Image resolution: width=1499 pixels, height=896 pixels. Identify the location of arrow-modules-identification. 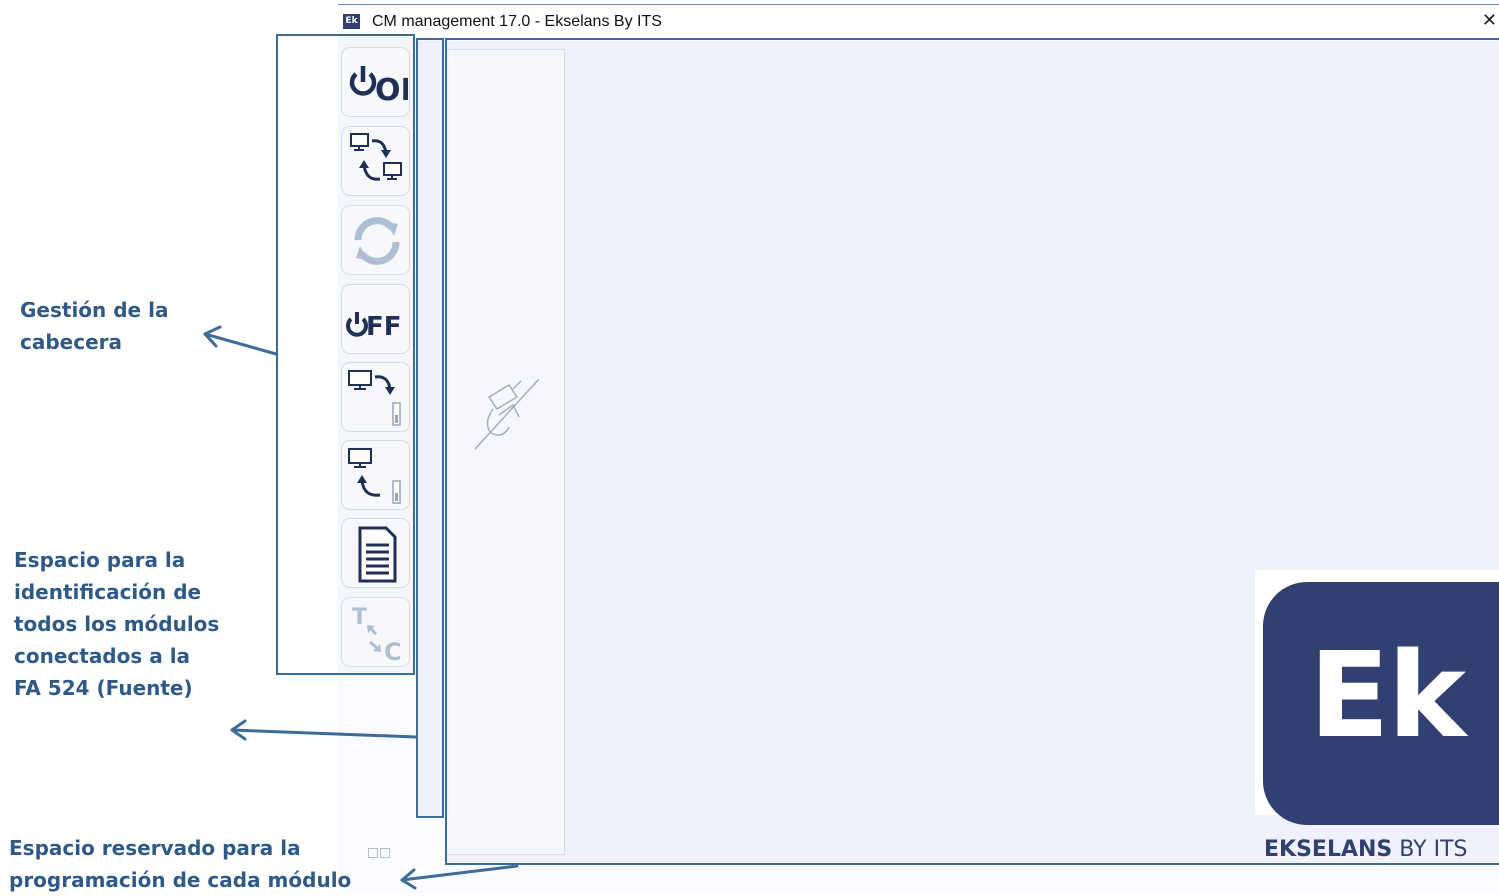
(324, 733).